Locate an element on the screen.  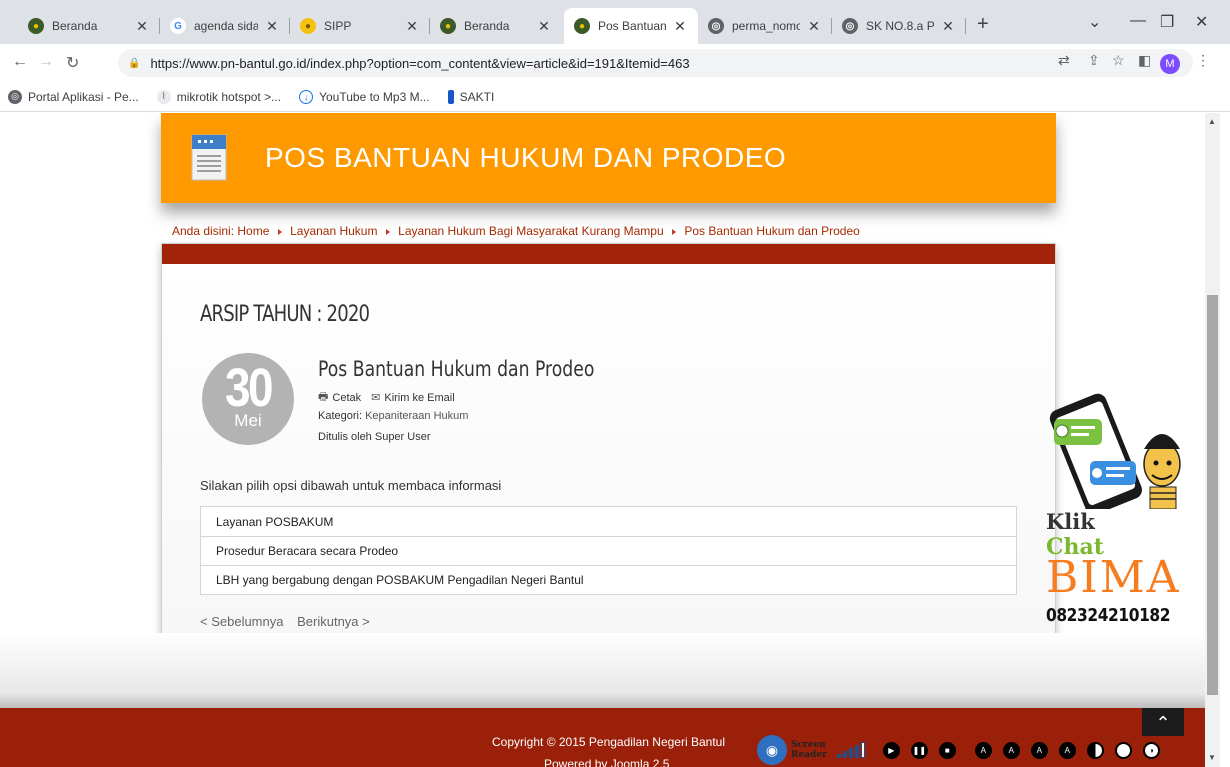
email-icon: ✉ is located at coordinates (375, 397).